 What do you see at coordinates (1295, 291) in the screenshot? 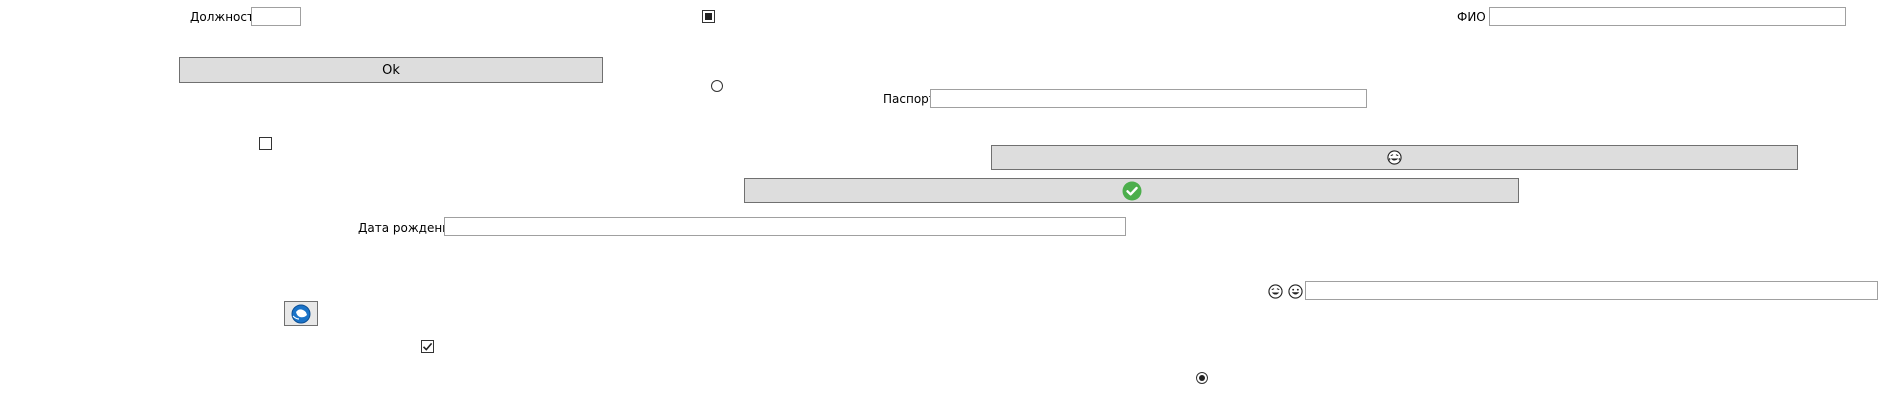
I see `grinning-face-icon` at bounding box center [1295, 291].